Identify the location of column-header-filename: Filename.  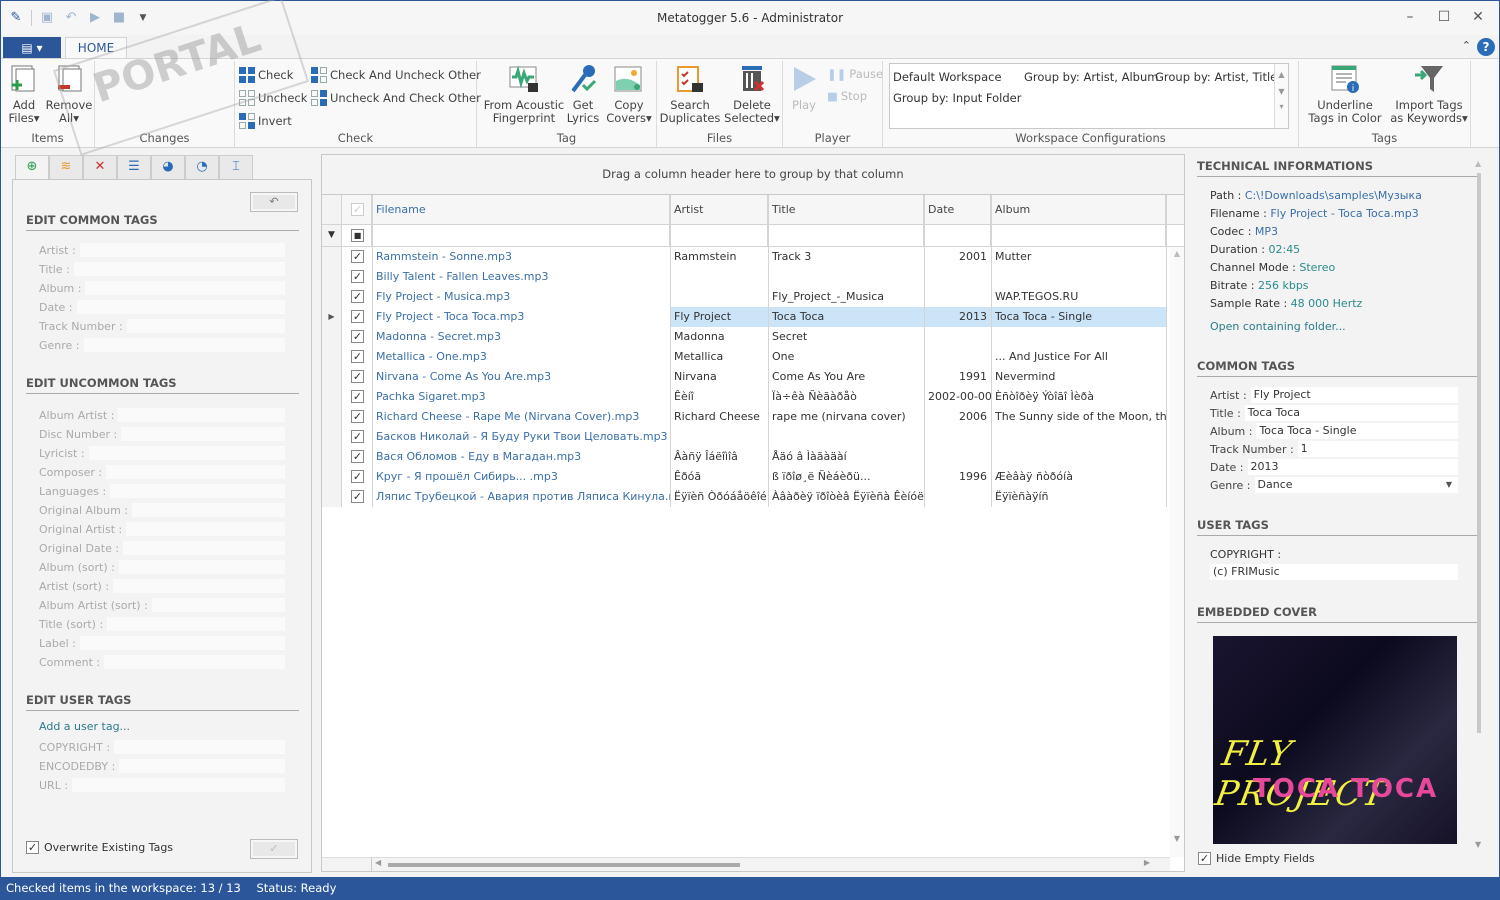
(521, 209).